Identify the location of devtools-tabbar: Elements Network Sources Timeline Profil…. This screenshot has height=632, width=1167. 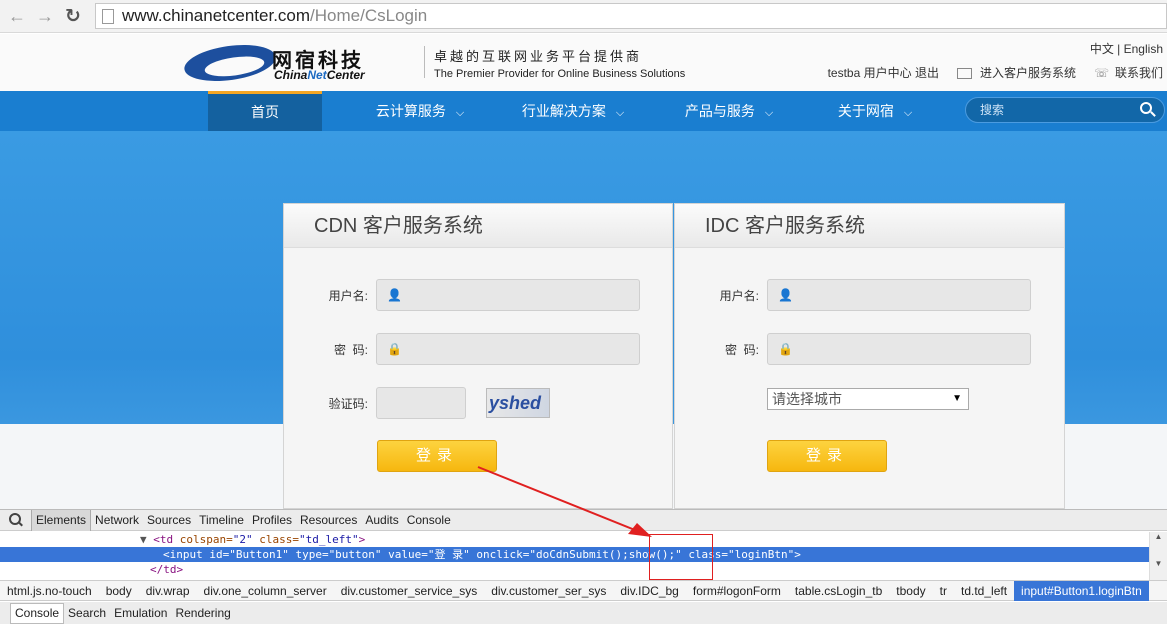
(583, 520).